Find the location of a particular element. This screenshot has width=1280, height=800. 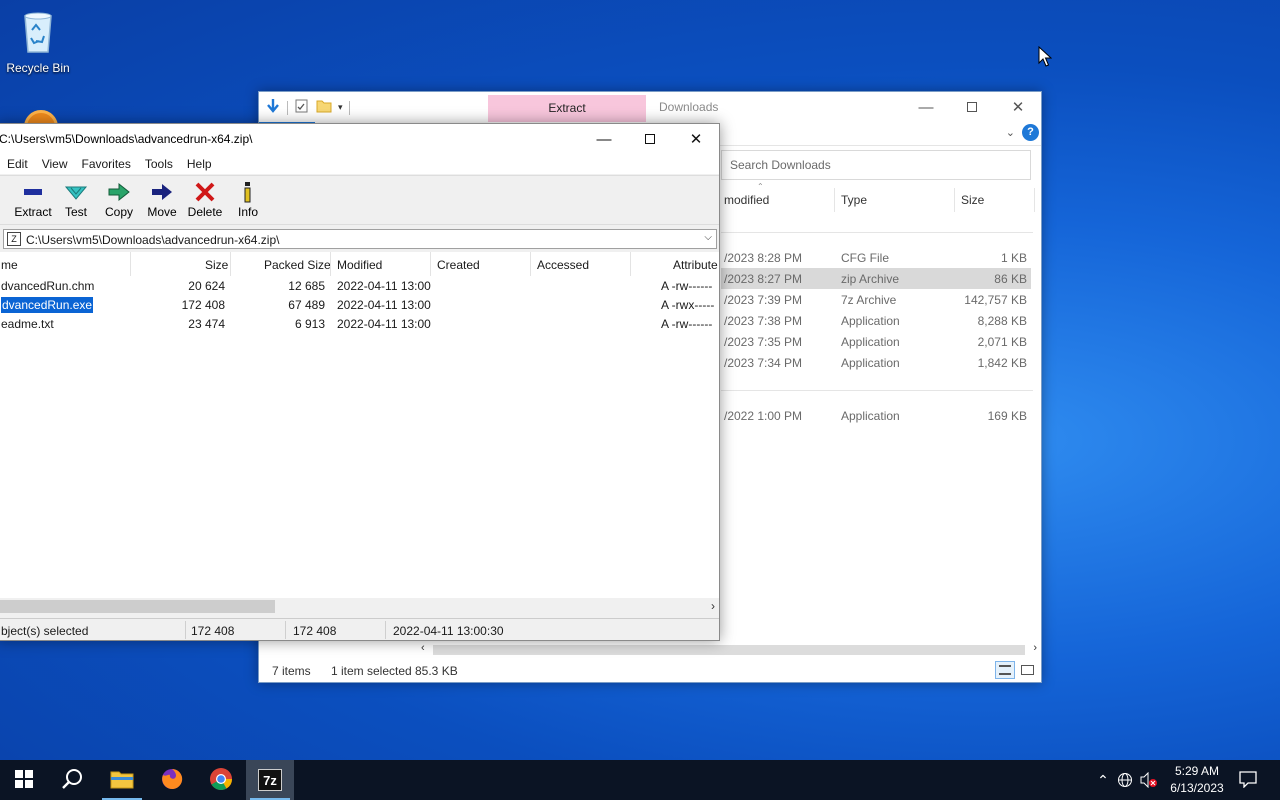

chevron-up-icon: ⌃ is located at coordinates (1103, 780).